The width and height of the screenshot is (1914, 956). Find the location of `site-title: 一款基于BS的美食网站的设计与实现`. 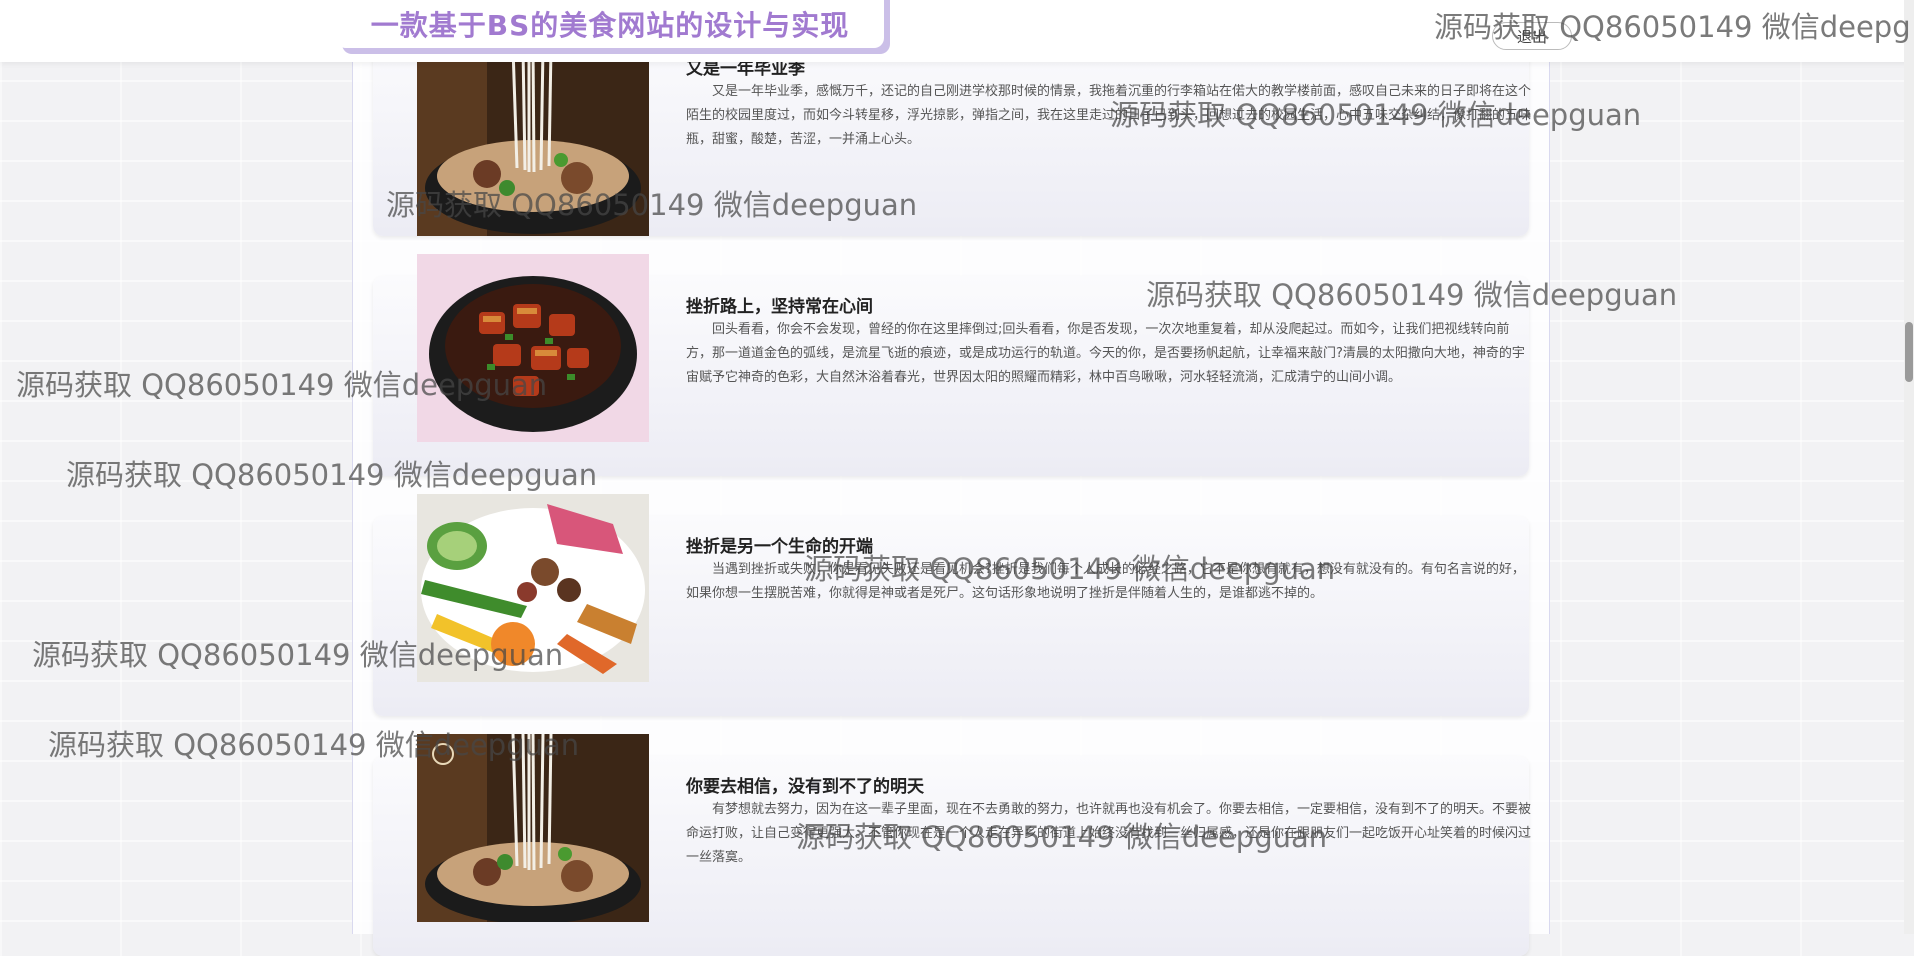

site-title: 一款基于BS的美食网站的设计与实现 is located at coordinates (610, 25).